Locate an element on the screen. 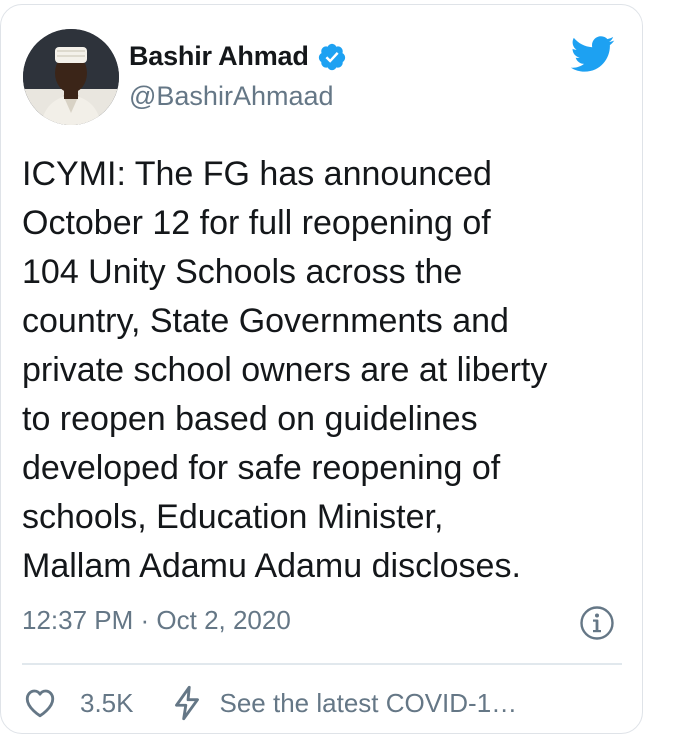 This screenshot has height=734, width=677. author-name-row: Bashir Ahmad is located at coordinates (238, 56).